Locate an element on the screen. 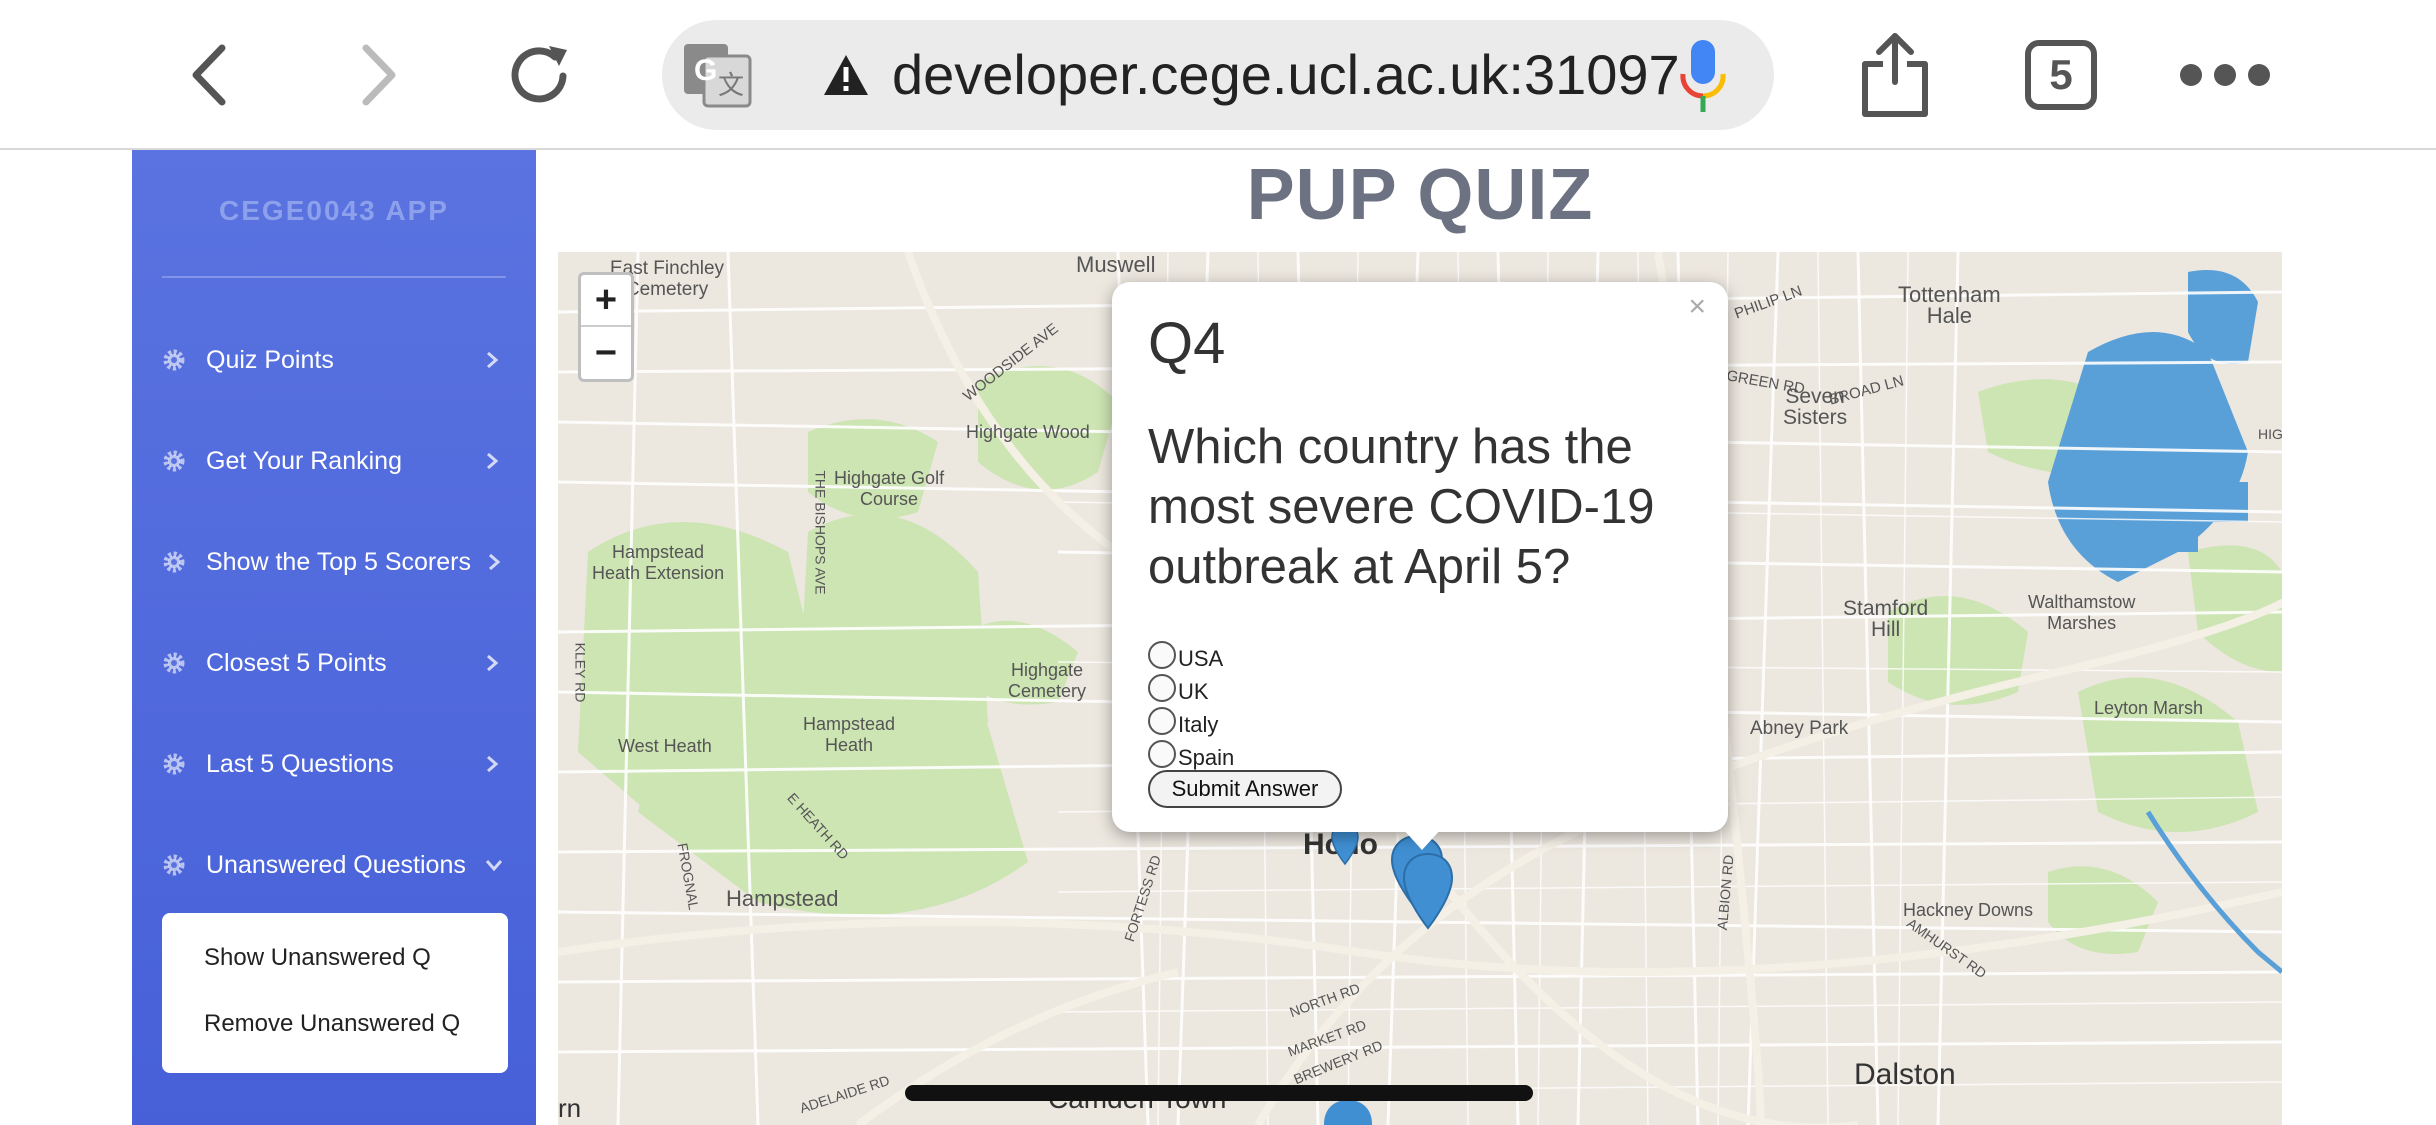 The image size is (2436, 1125). quiz-point-marker is located at coordinates (1428, 892).